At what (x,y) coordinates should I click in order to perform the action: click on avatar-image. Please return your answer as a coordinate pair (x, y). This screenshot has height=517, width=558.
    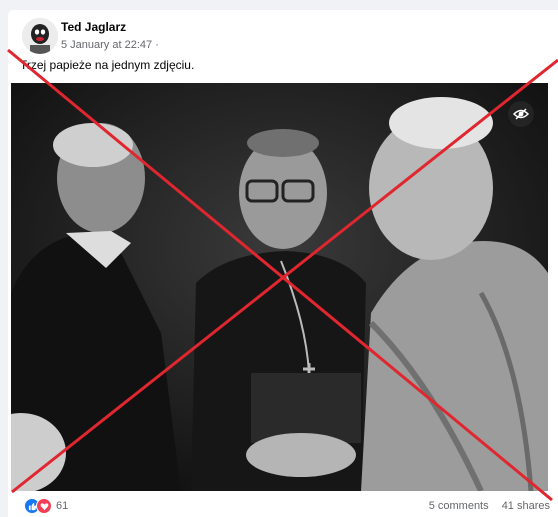
    Looking at the image, I should click on (40, 36).